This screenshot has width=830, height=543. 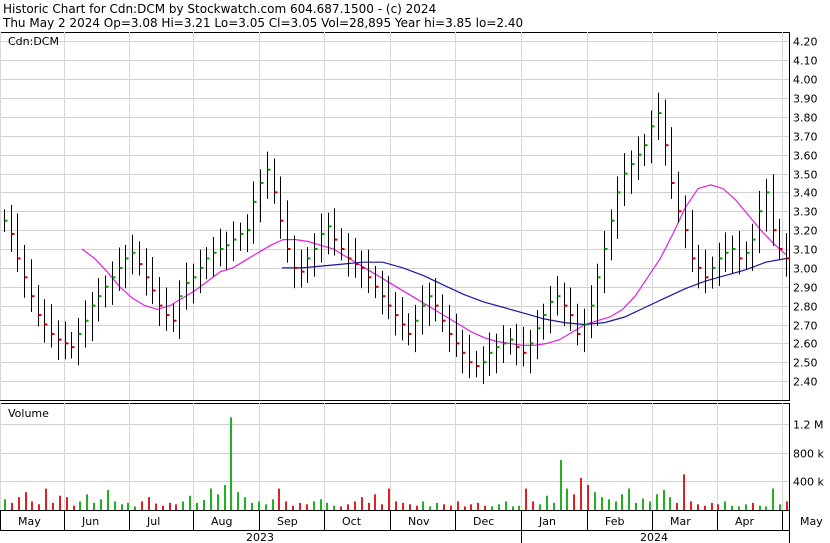 What do you see at coordinates (805, 269) in the screenshot?
I see `price-tick-label: 3.00` at bounding box center [805, 269].